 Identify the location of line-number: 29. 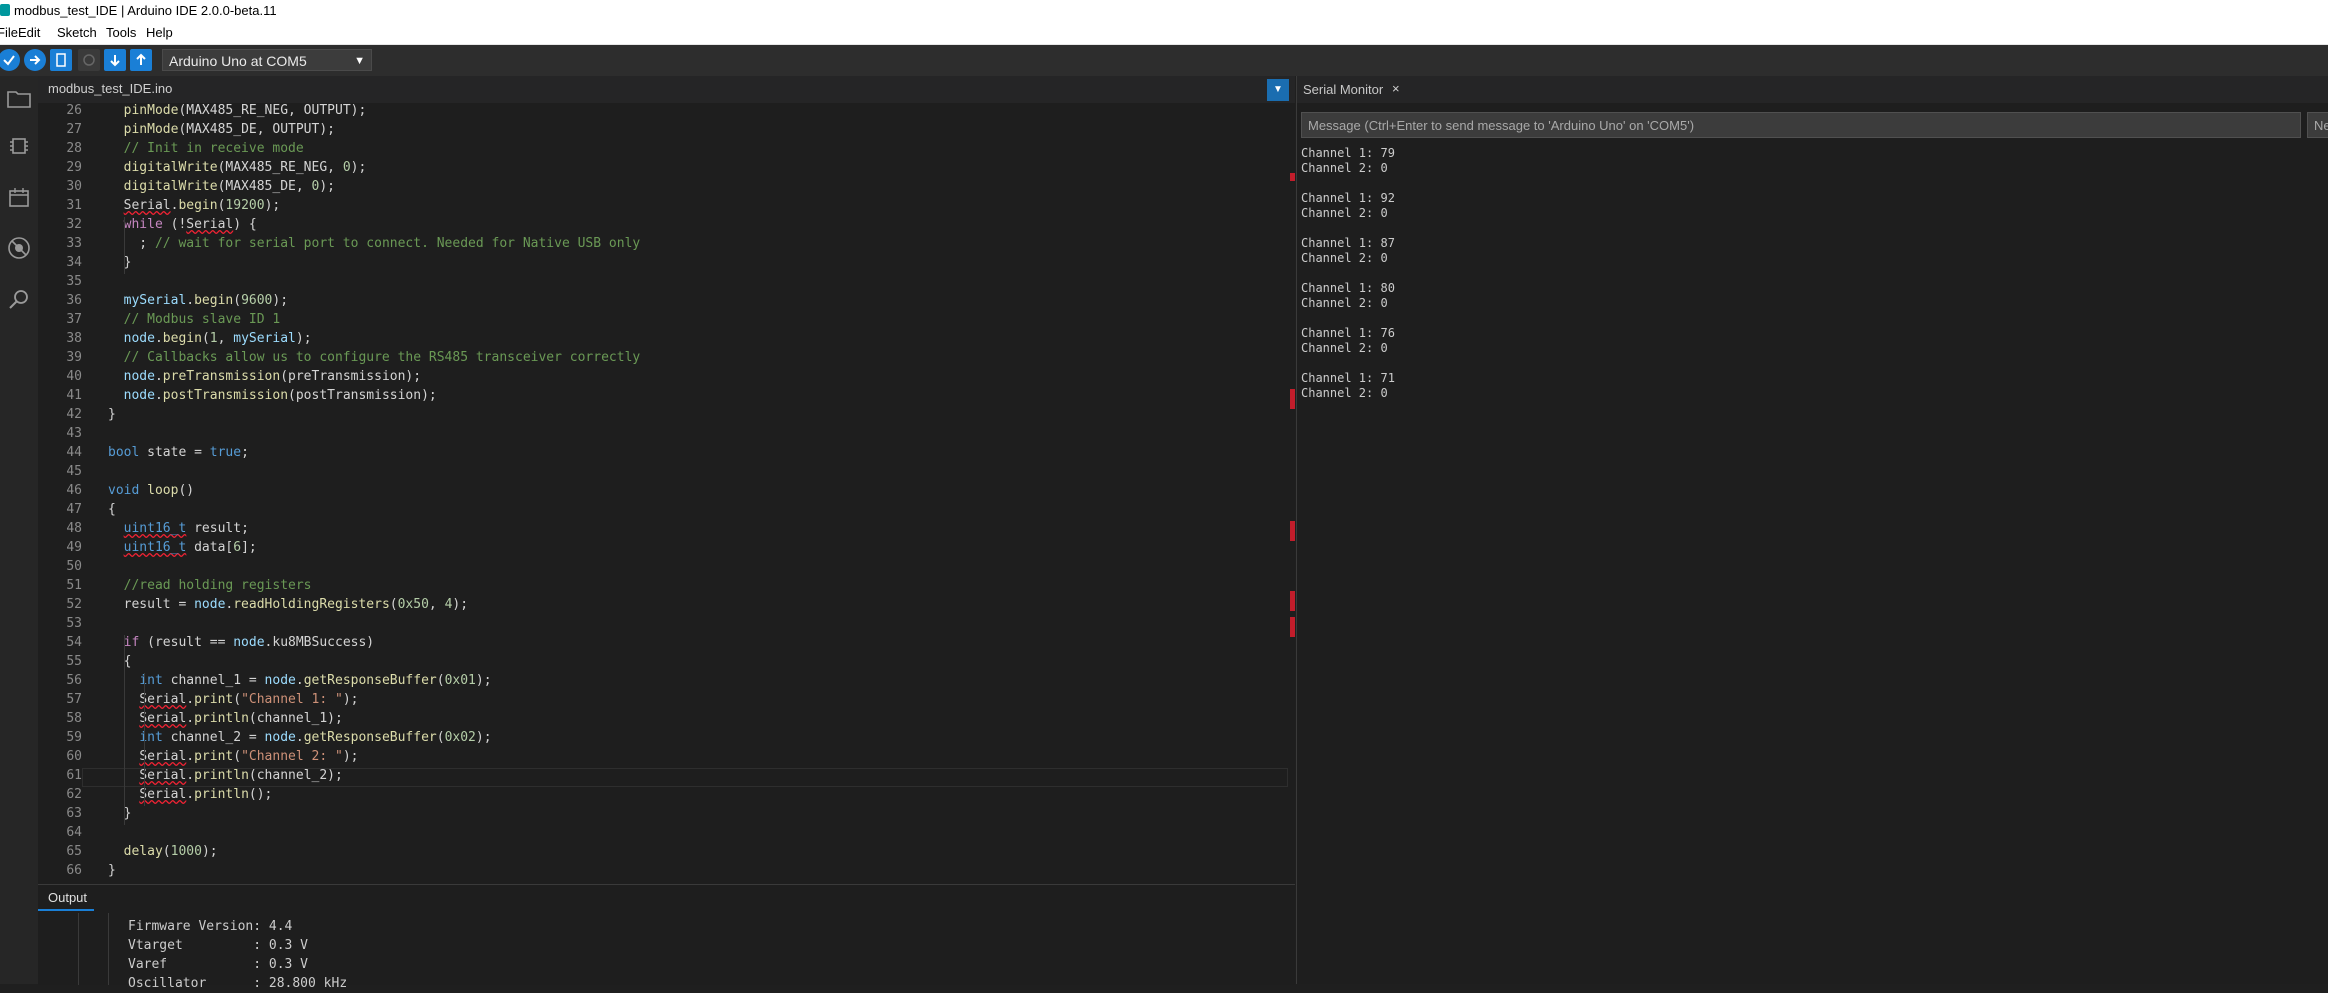
(74, 167).